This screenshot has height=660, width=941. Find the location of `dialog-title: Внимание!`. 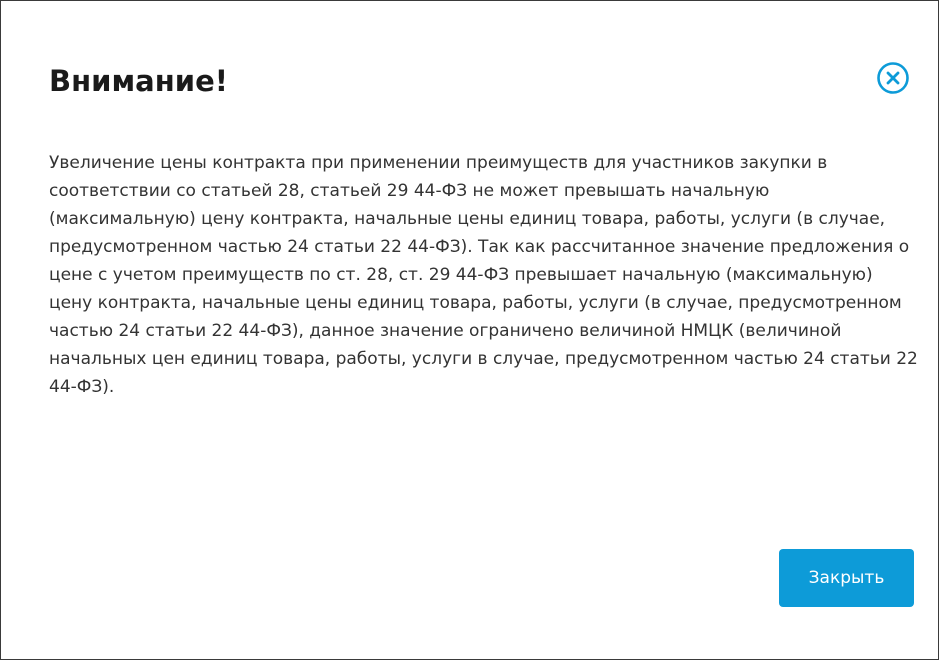

dialog-title: Внимание! is located at coordinates (138, 81).